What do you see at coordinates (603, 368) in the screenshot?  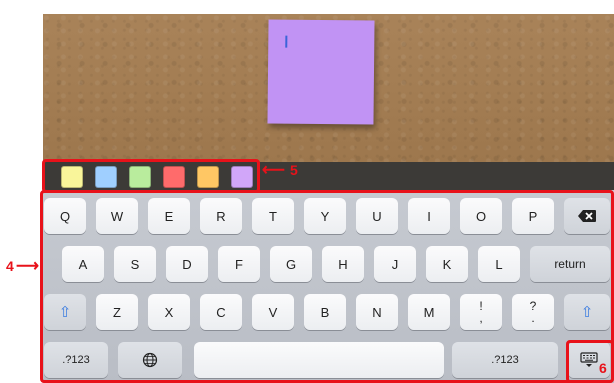 I see `annotation-label-6: 6` at bounding box center [603, 368].